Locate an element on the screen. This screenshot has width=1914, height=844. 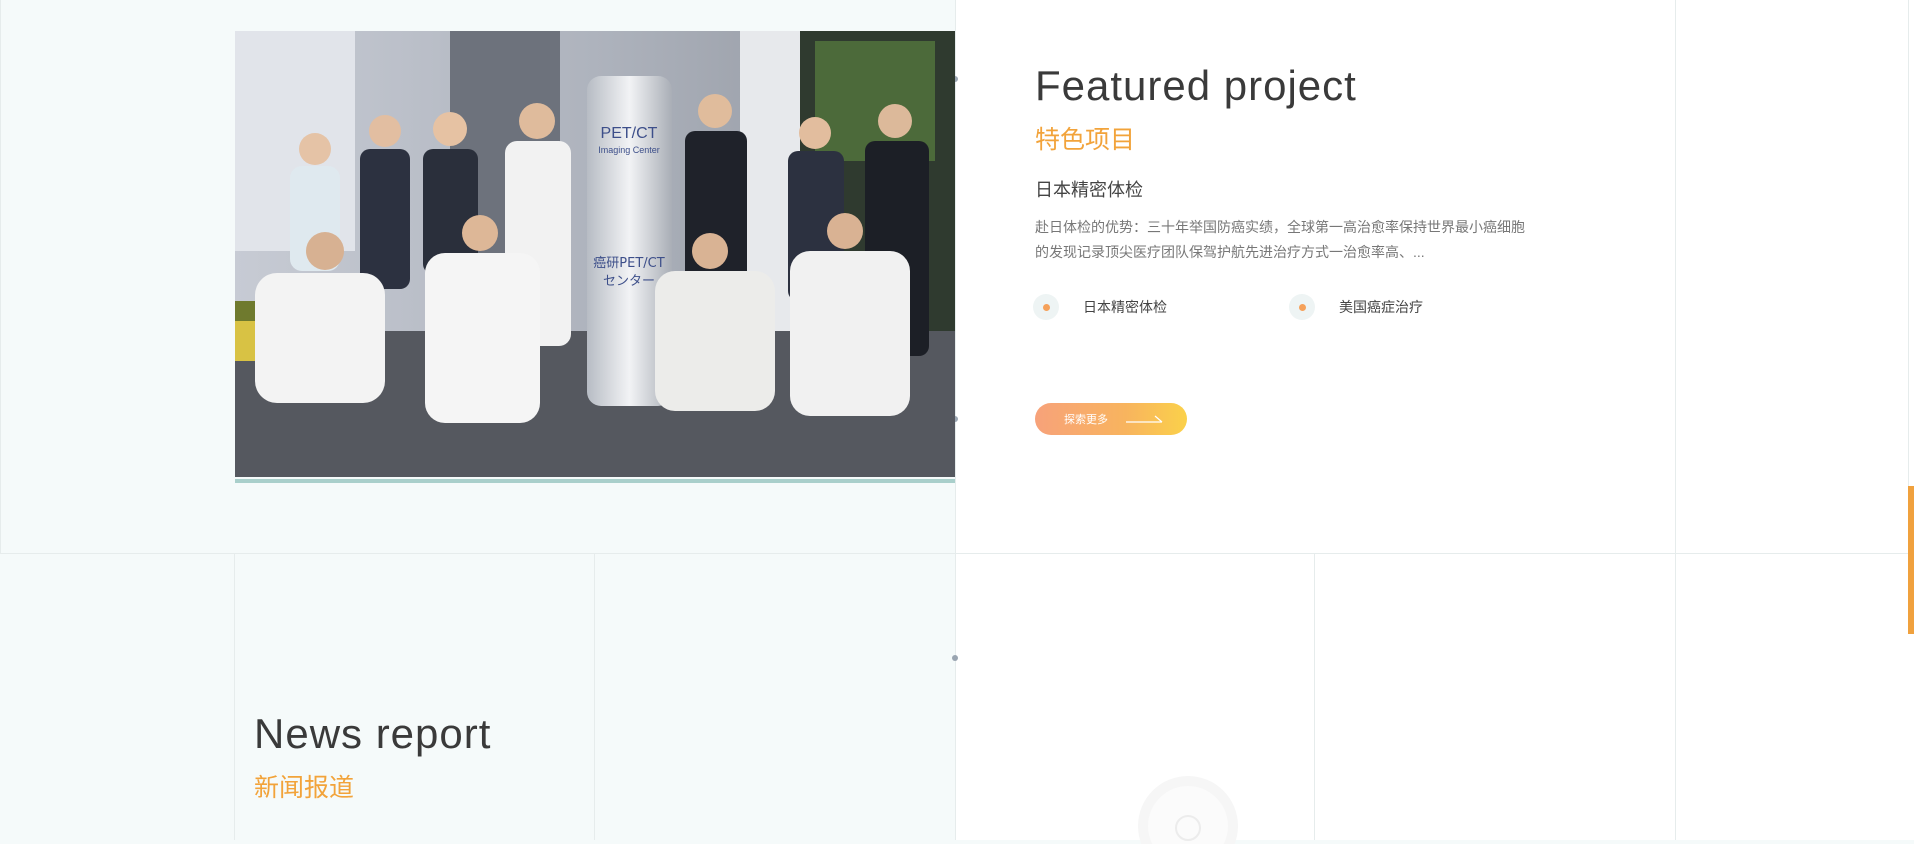
news-section-title: News report is located at coordinates (373, 733).